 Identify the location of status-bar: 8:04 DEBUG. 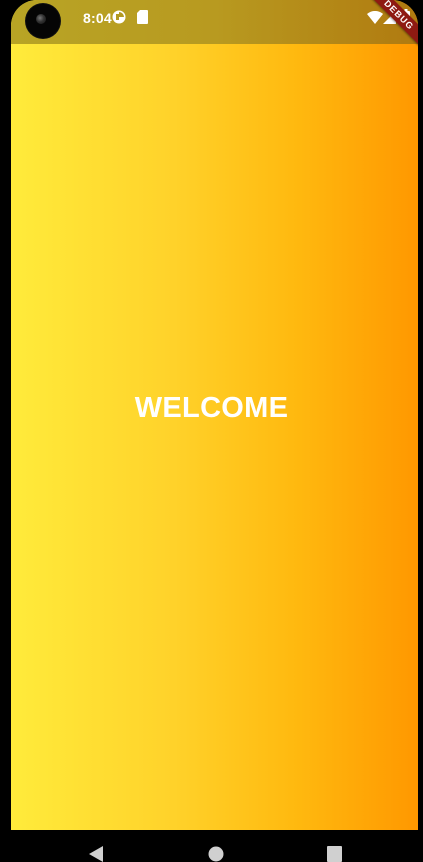
(214, 24).